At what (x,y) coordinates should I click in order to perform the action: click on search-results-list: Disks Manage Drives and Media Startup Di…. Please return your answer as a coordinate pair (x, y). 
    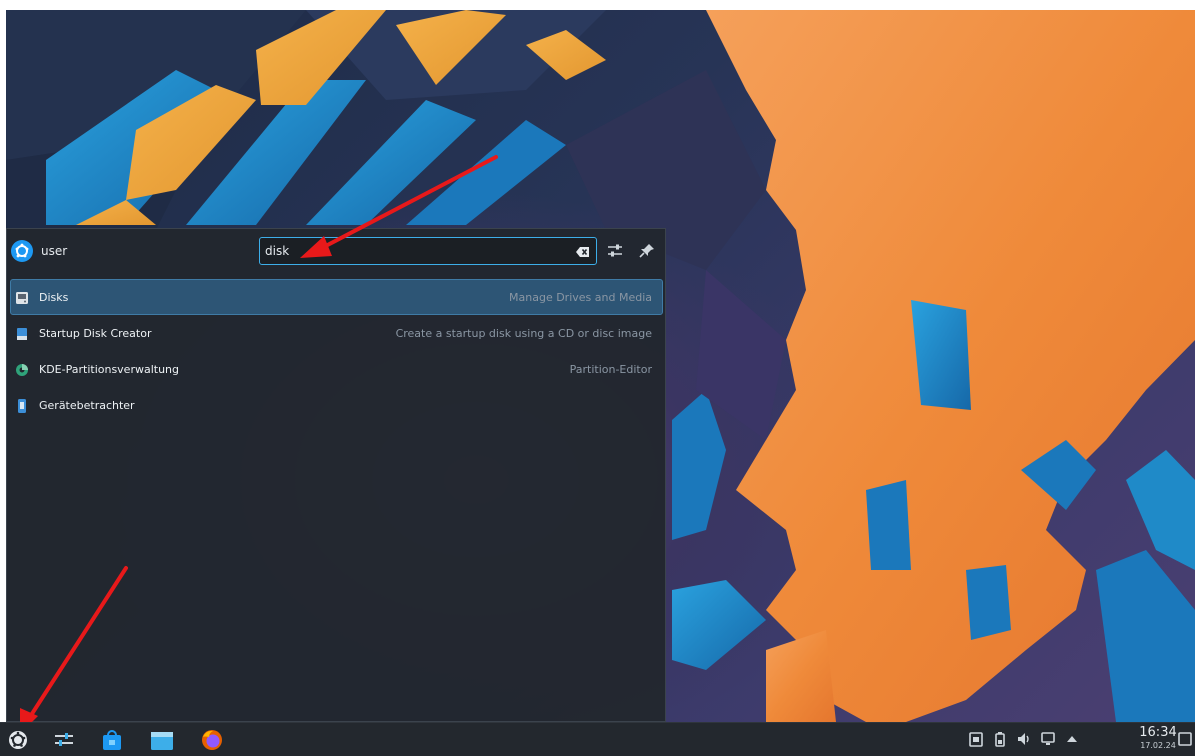
    Looking at the image, I should click on (336, 351).